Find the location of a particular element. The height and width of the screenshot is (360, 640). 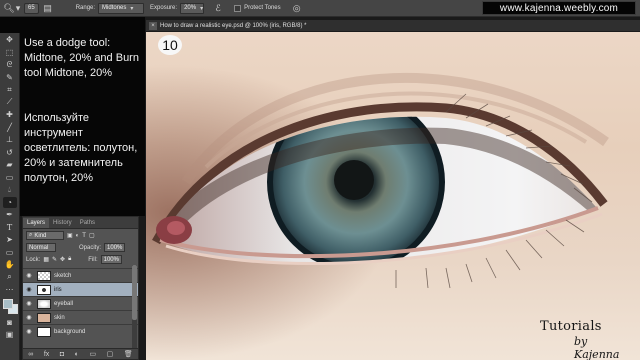

exposure-label: Exposure: is located at coordinates (164, 8).